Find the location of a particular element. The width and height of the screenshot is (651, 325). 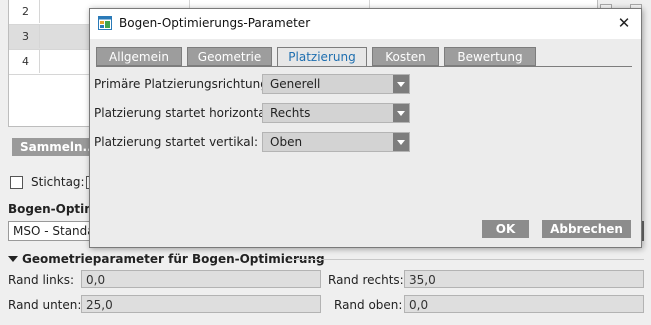

rand-unten-label: Rand unten: is located at coordinates (45, 305).